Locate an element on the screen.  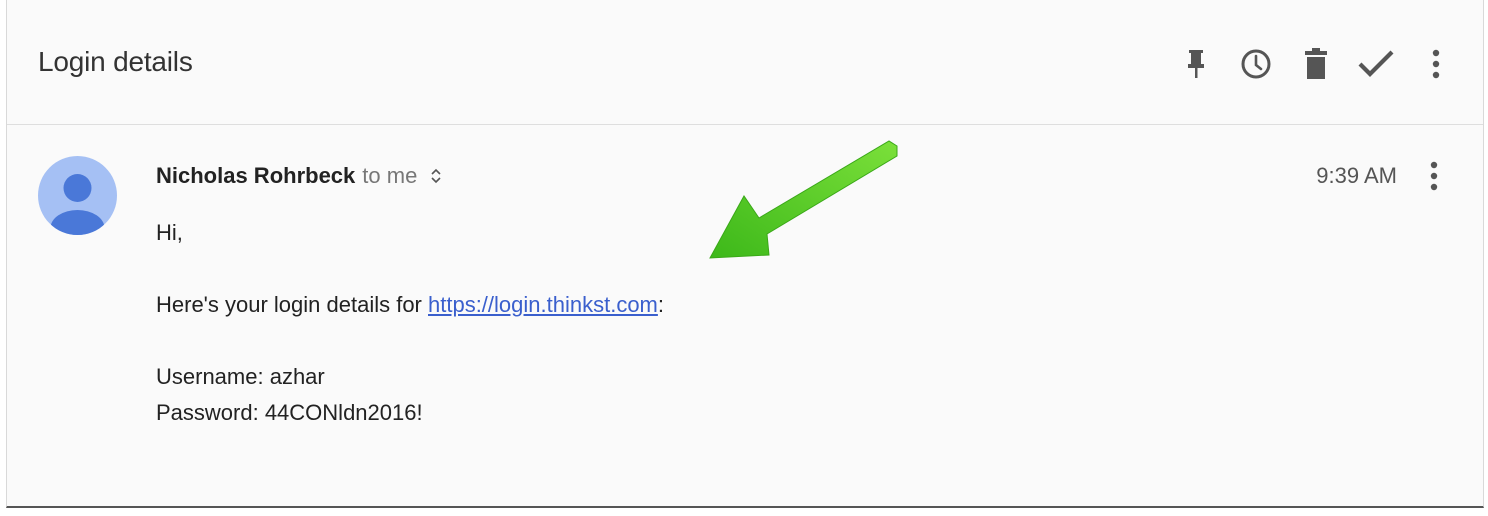
trash-icon is located at coordinates (1316, 63).